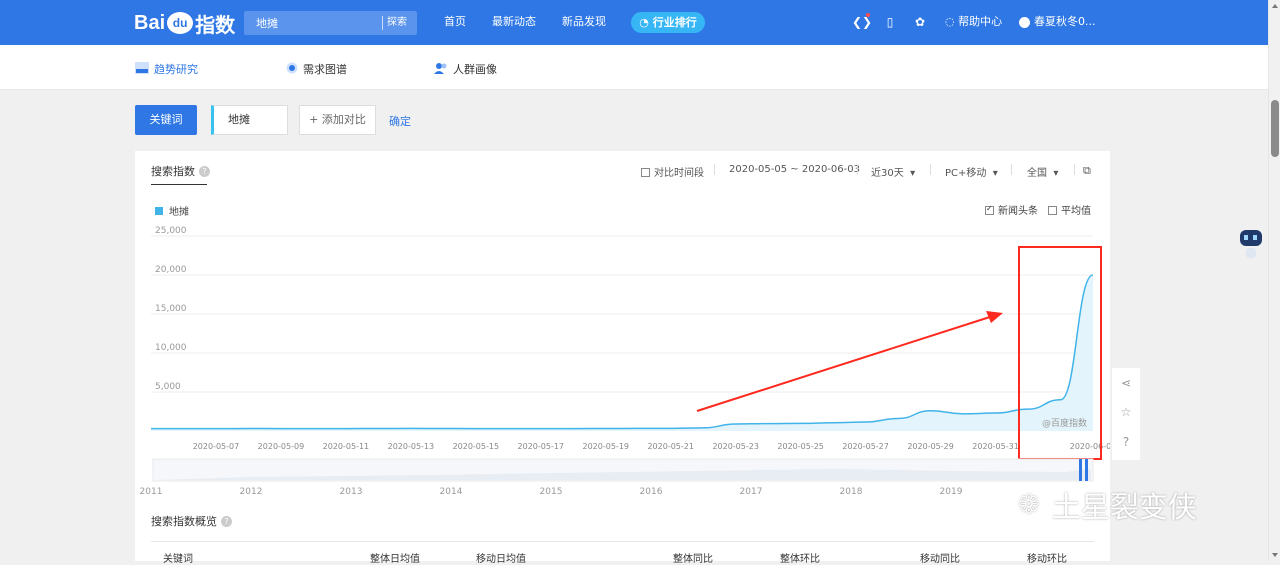  What do you see at coordinates (980, 21) in the screenshot?
I see `help-label: 帮助中心` at bounding box center [980, 21].